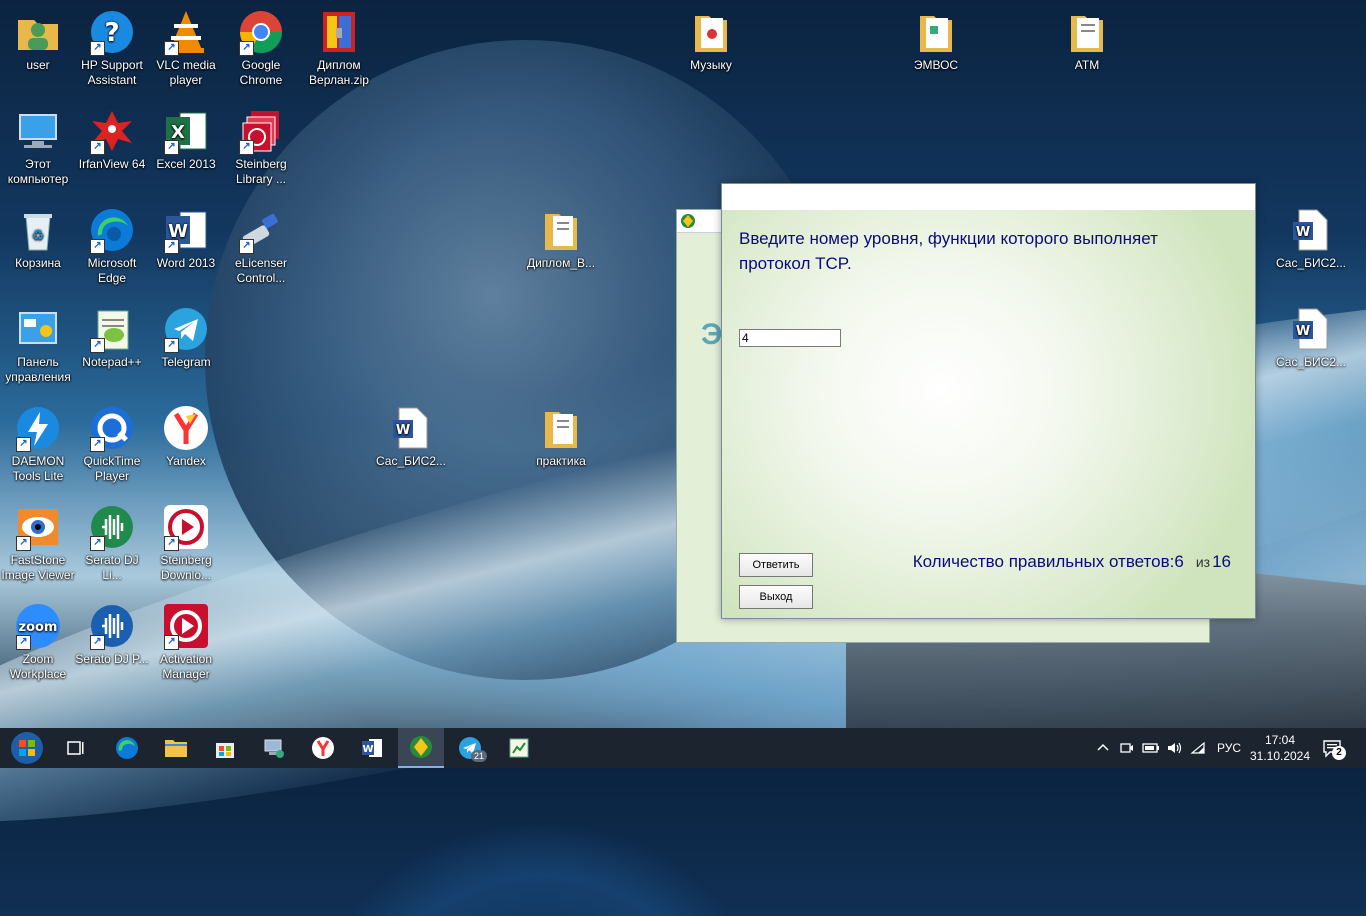 Image resolution: width=1366 pixels, height=916 pixels. What do you see at coordinates (112, 337) in the screenshot?
I see `desktop-icon-notepad-plus: ↗ Notepad++` at bounding box center [112, 337].